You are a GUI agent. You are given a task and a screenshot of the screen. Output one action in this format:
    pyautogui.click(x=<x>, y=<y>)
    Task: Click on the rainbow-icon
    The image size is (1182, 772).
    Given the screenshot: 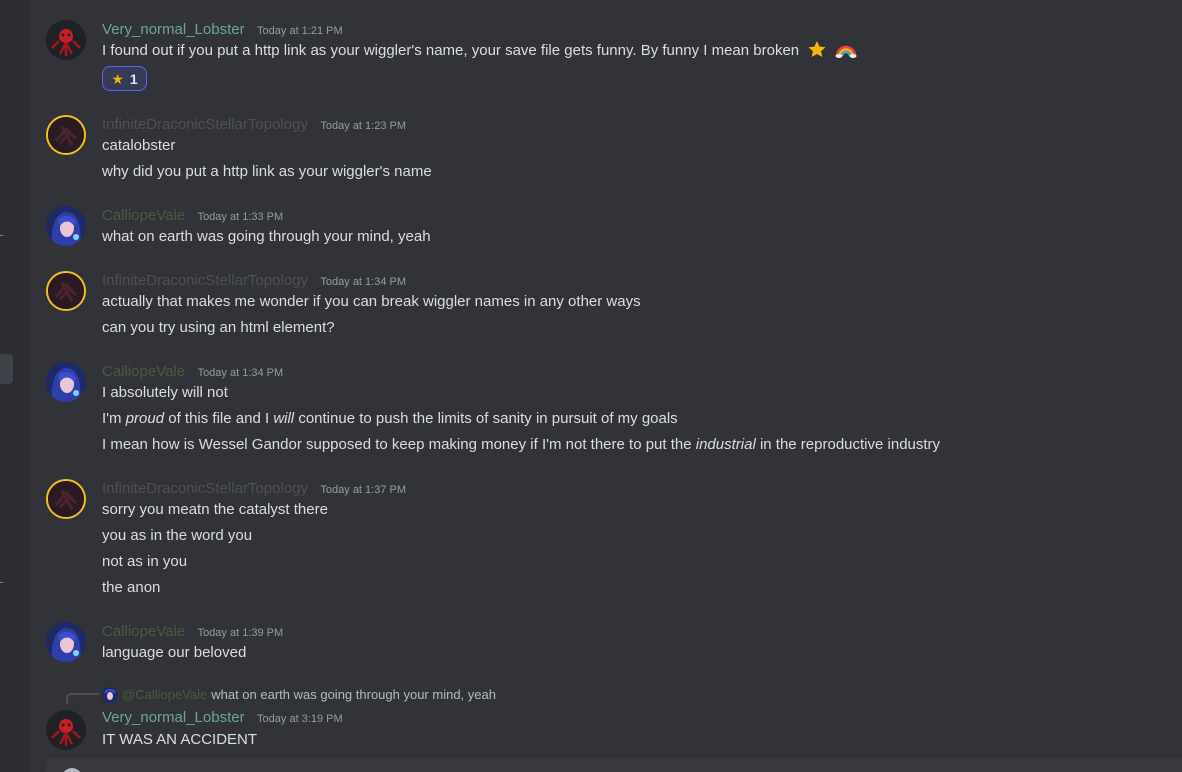 What is the action you would take?
    pyautogui.click(x=846, y=51)
    